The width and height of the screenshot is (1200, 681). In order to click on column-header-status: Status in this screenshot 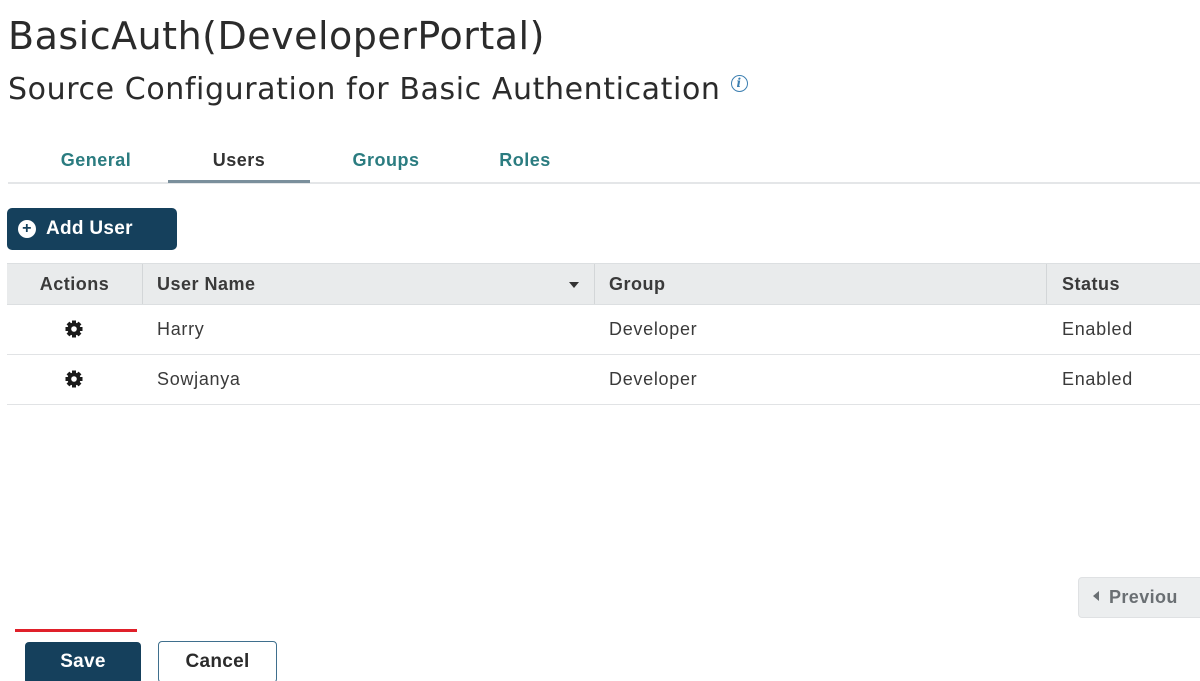, I will do `click(1131, 284)`.